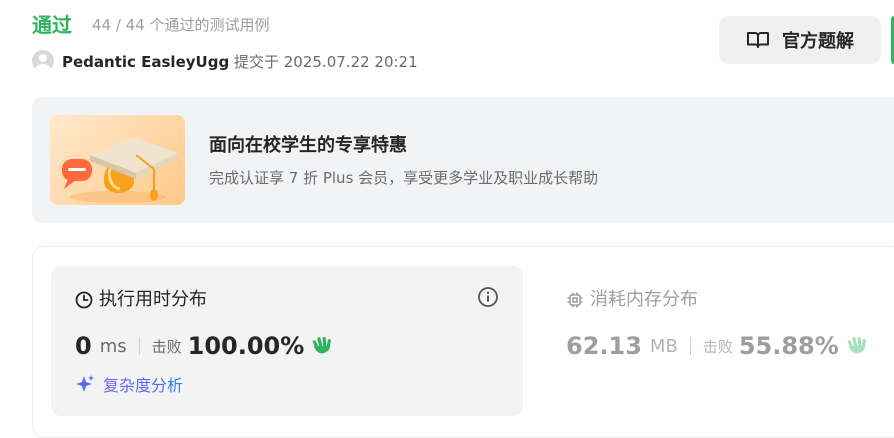 This screenshot has width=894, height=438. I want to click on runtime-metric: 0 ms 击败 100.00%, so click(204, 346).